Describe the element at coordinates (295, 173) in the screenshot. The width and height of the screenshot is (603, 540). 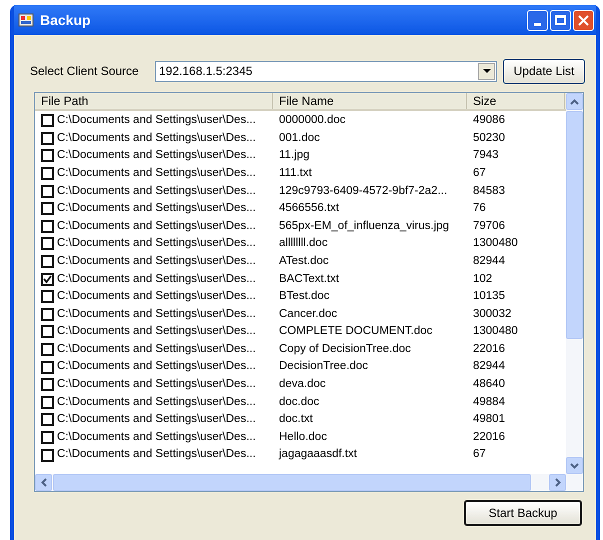
I see `file-name-cell-text: 111.txt` at that location.